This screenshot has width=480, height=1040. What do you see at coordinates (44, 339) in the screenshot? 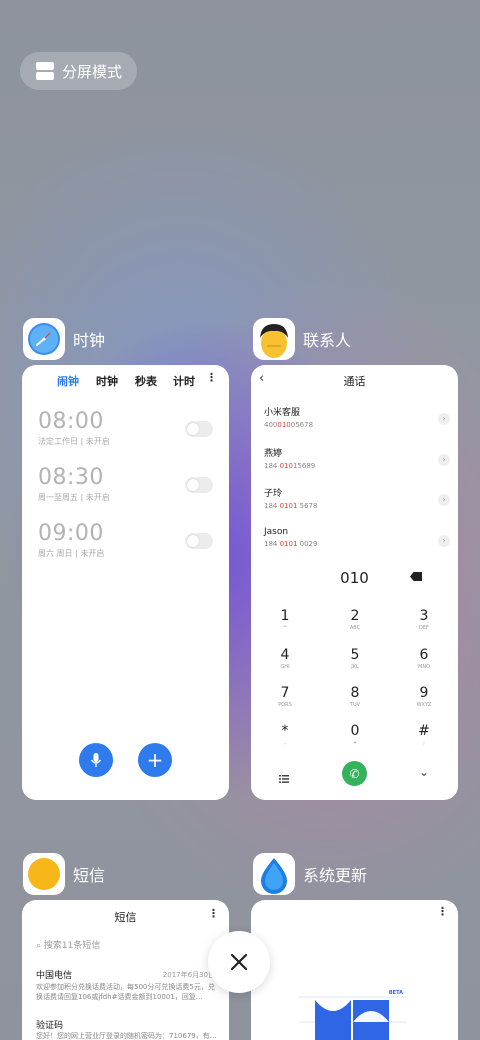
I see `clock-app-icon` at bounding box center [44, 339].